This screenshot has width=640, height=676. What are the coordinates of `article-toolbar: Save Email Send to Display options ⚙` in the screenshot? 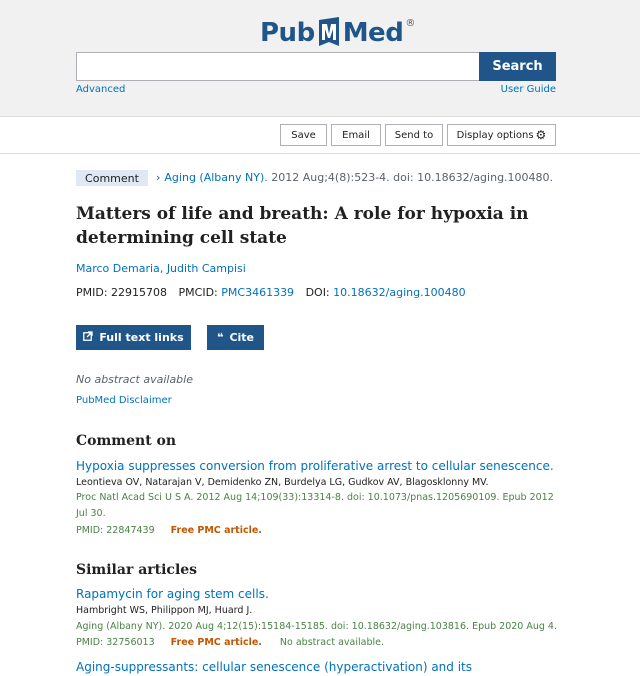 It's located at (320, 135).